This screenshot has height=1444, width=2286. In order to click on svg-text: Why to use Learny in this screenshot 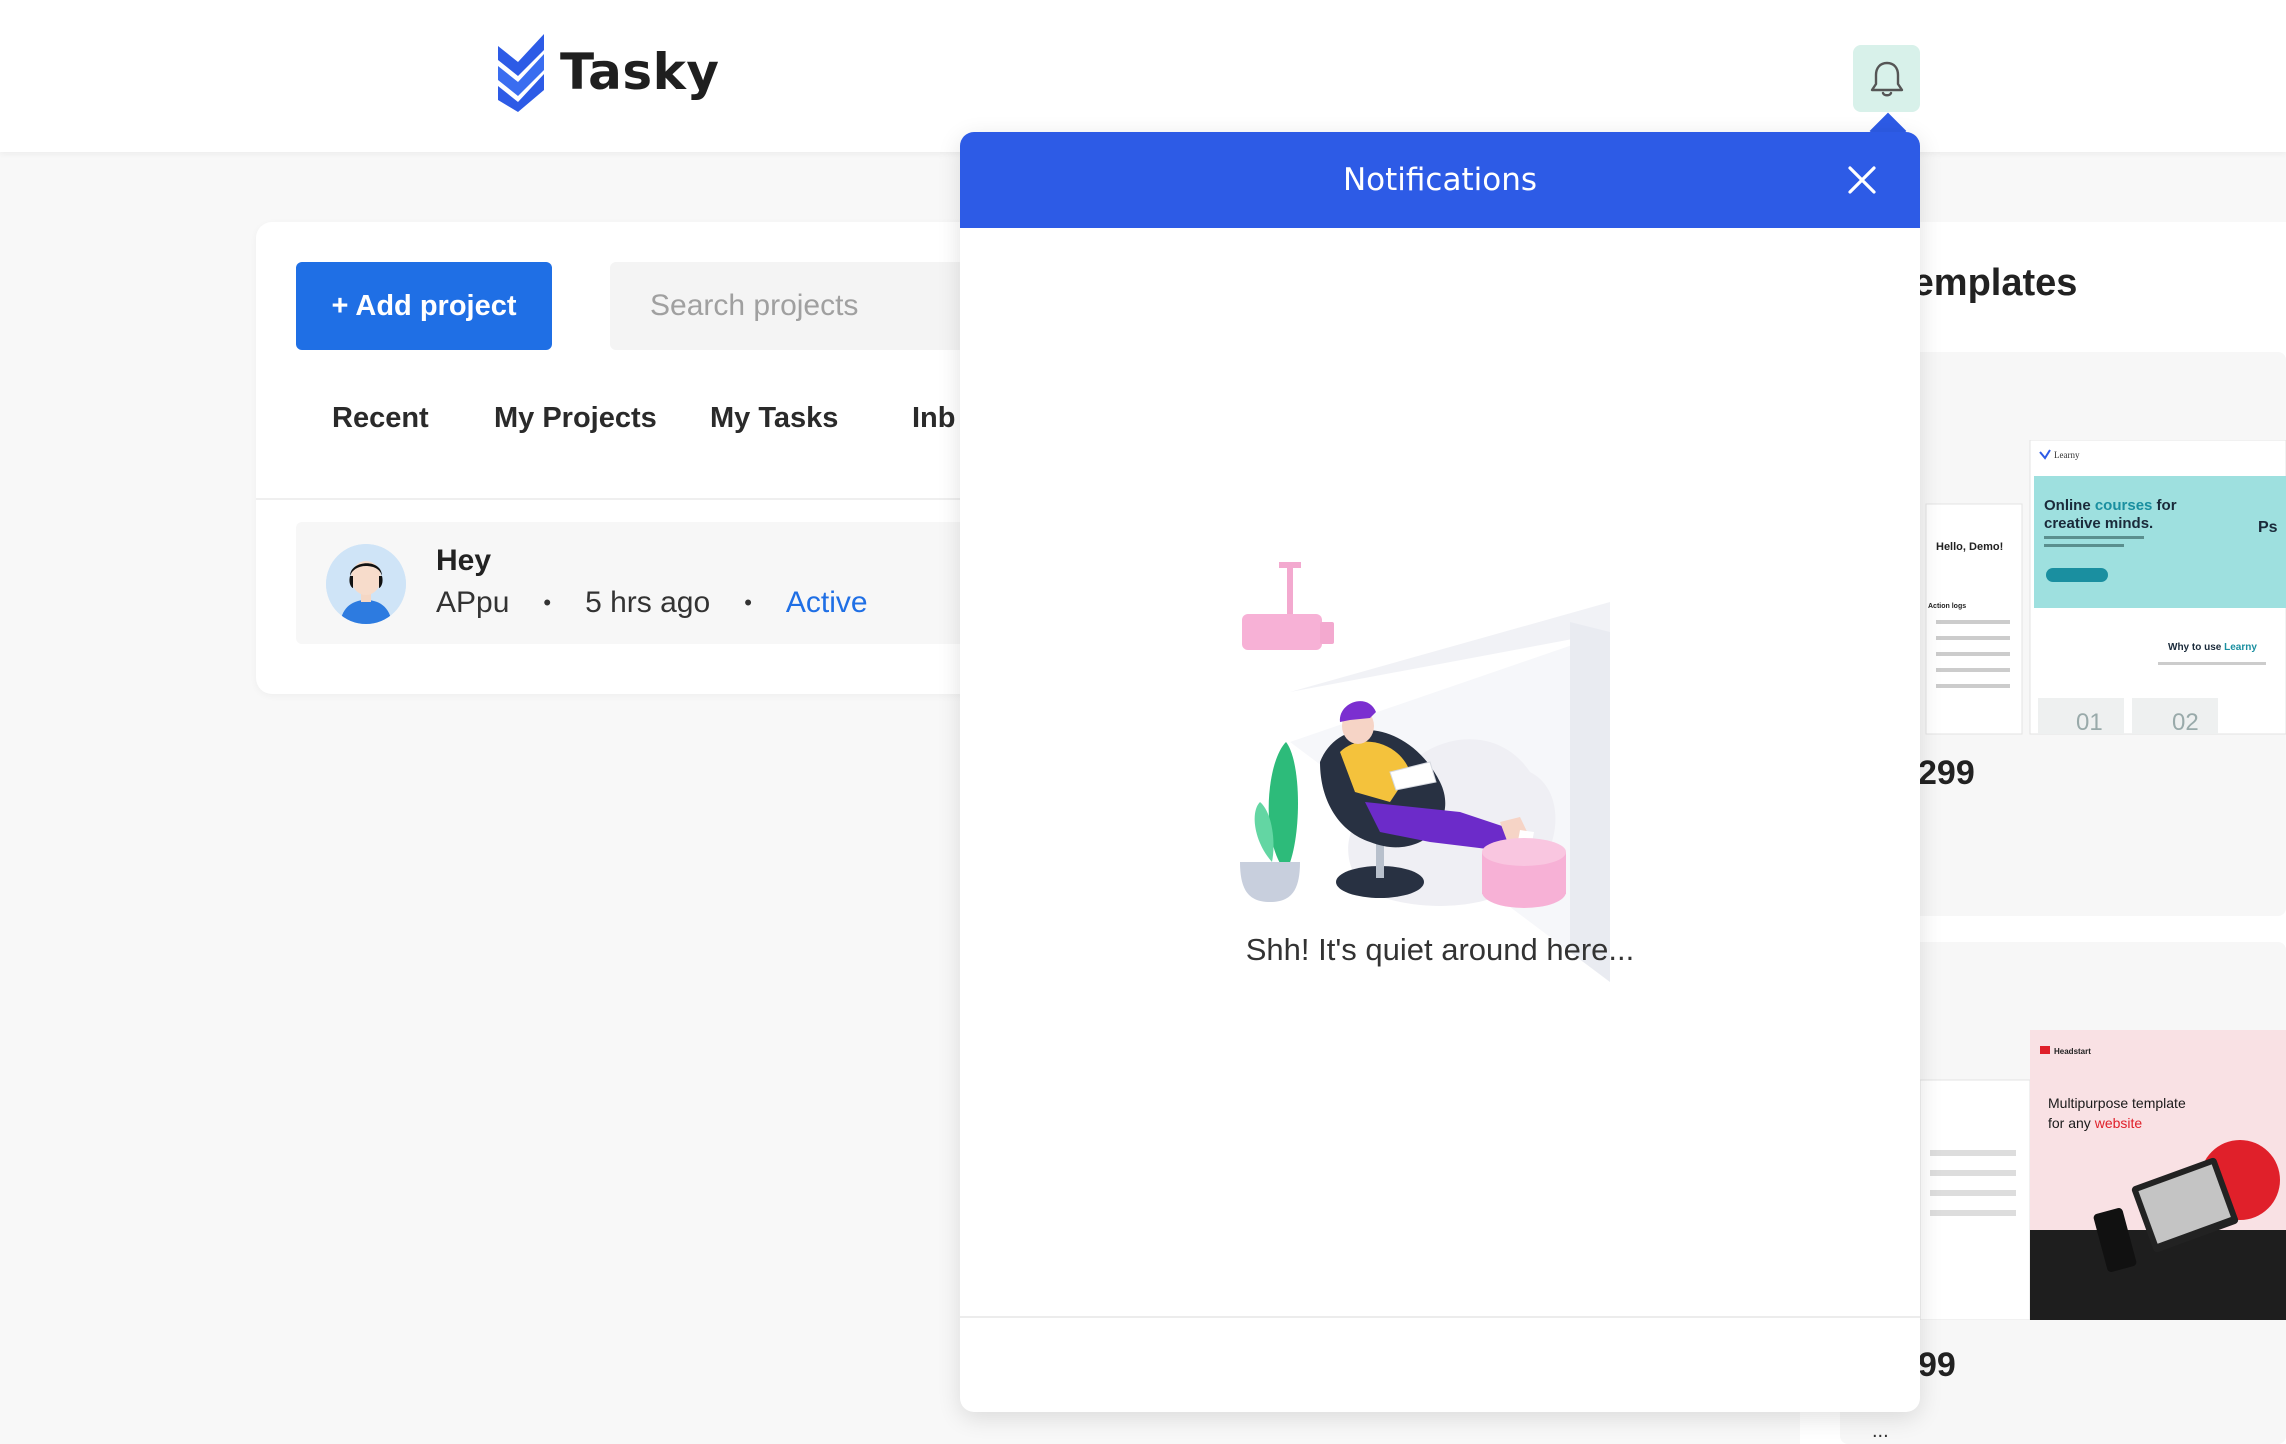, I will do `click(2212, 647)`.